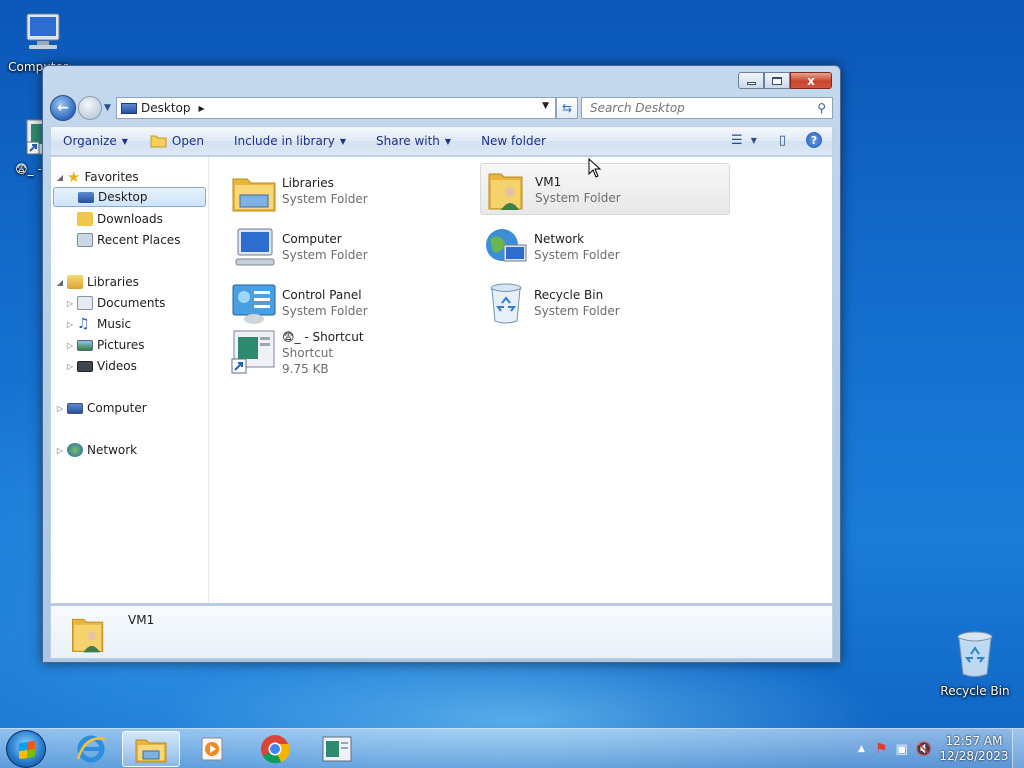 This screenshot has width=1024, height=768. Describe the element at coordinates (323, 337) in the screenshot. I see `item-name: 😨_ - Shortcut` at that location.